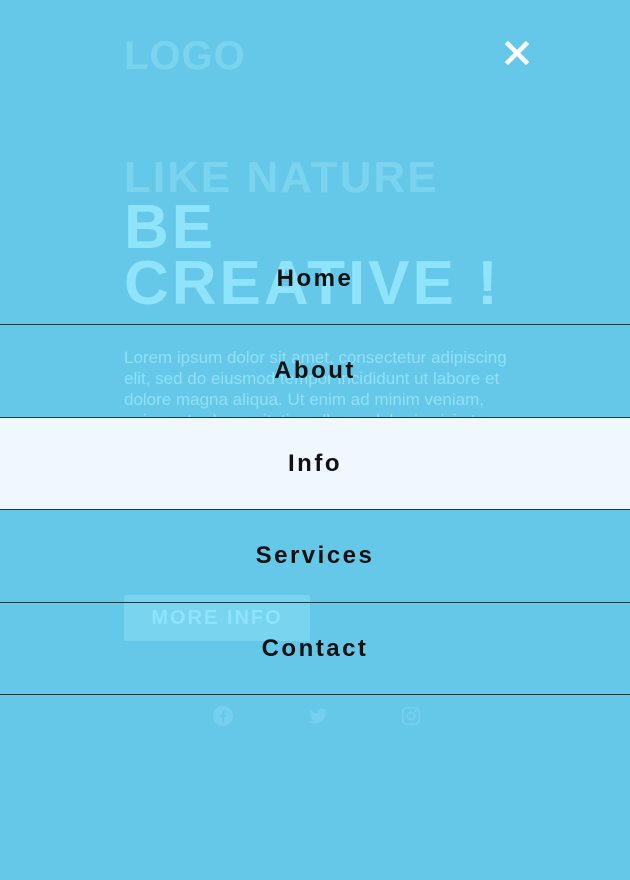  I want to click on nav-item-home: Home, so click(315, 279).